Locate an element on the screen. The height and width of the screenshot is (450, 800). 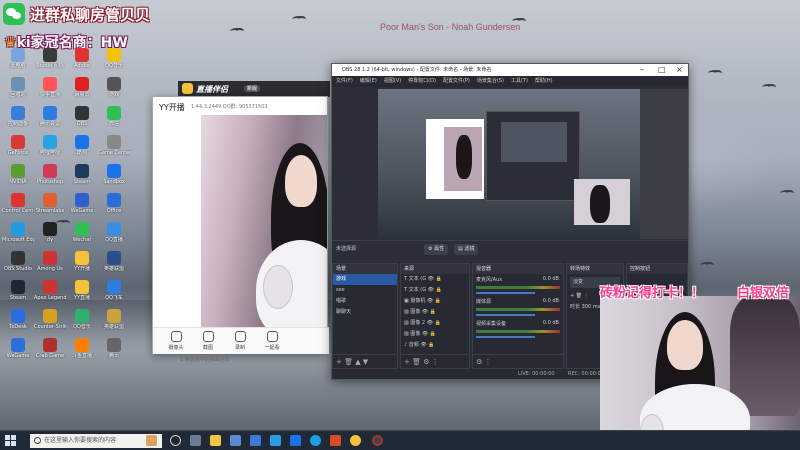
desktop-icon: 腾讯会议 is located at coordinates (50, 116).